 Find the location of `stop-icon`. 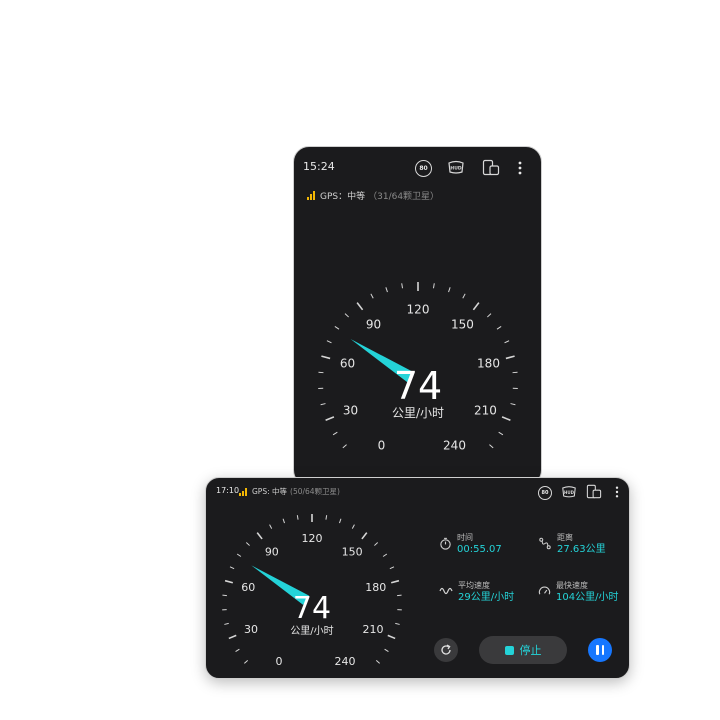

stop-icon is located at coordinates (509, 650).